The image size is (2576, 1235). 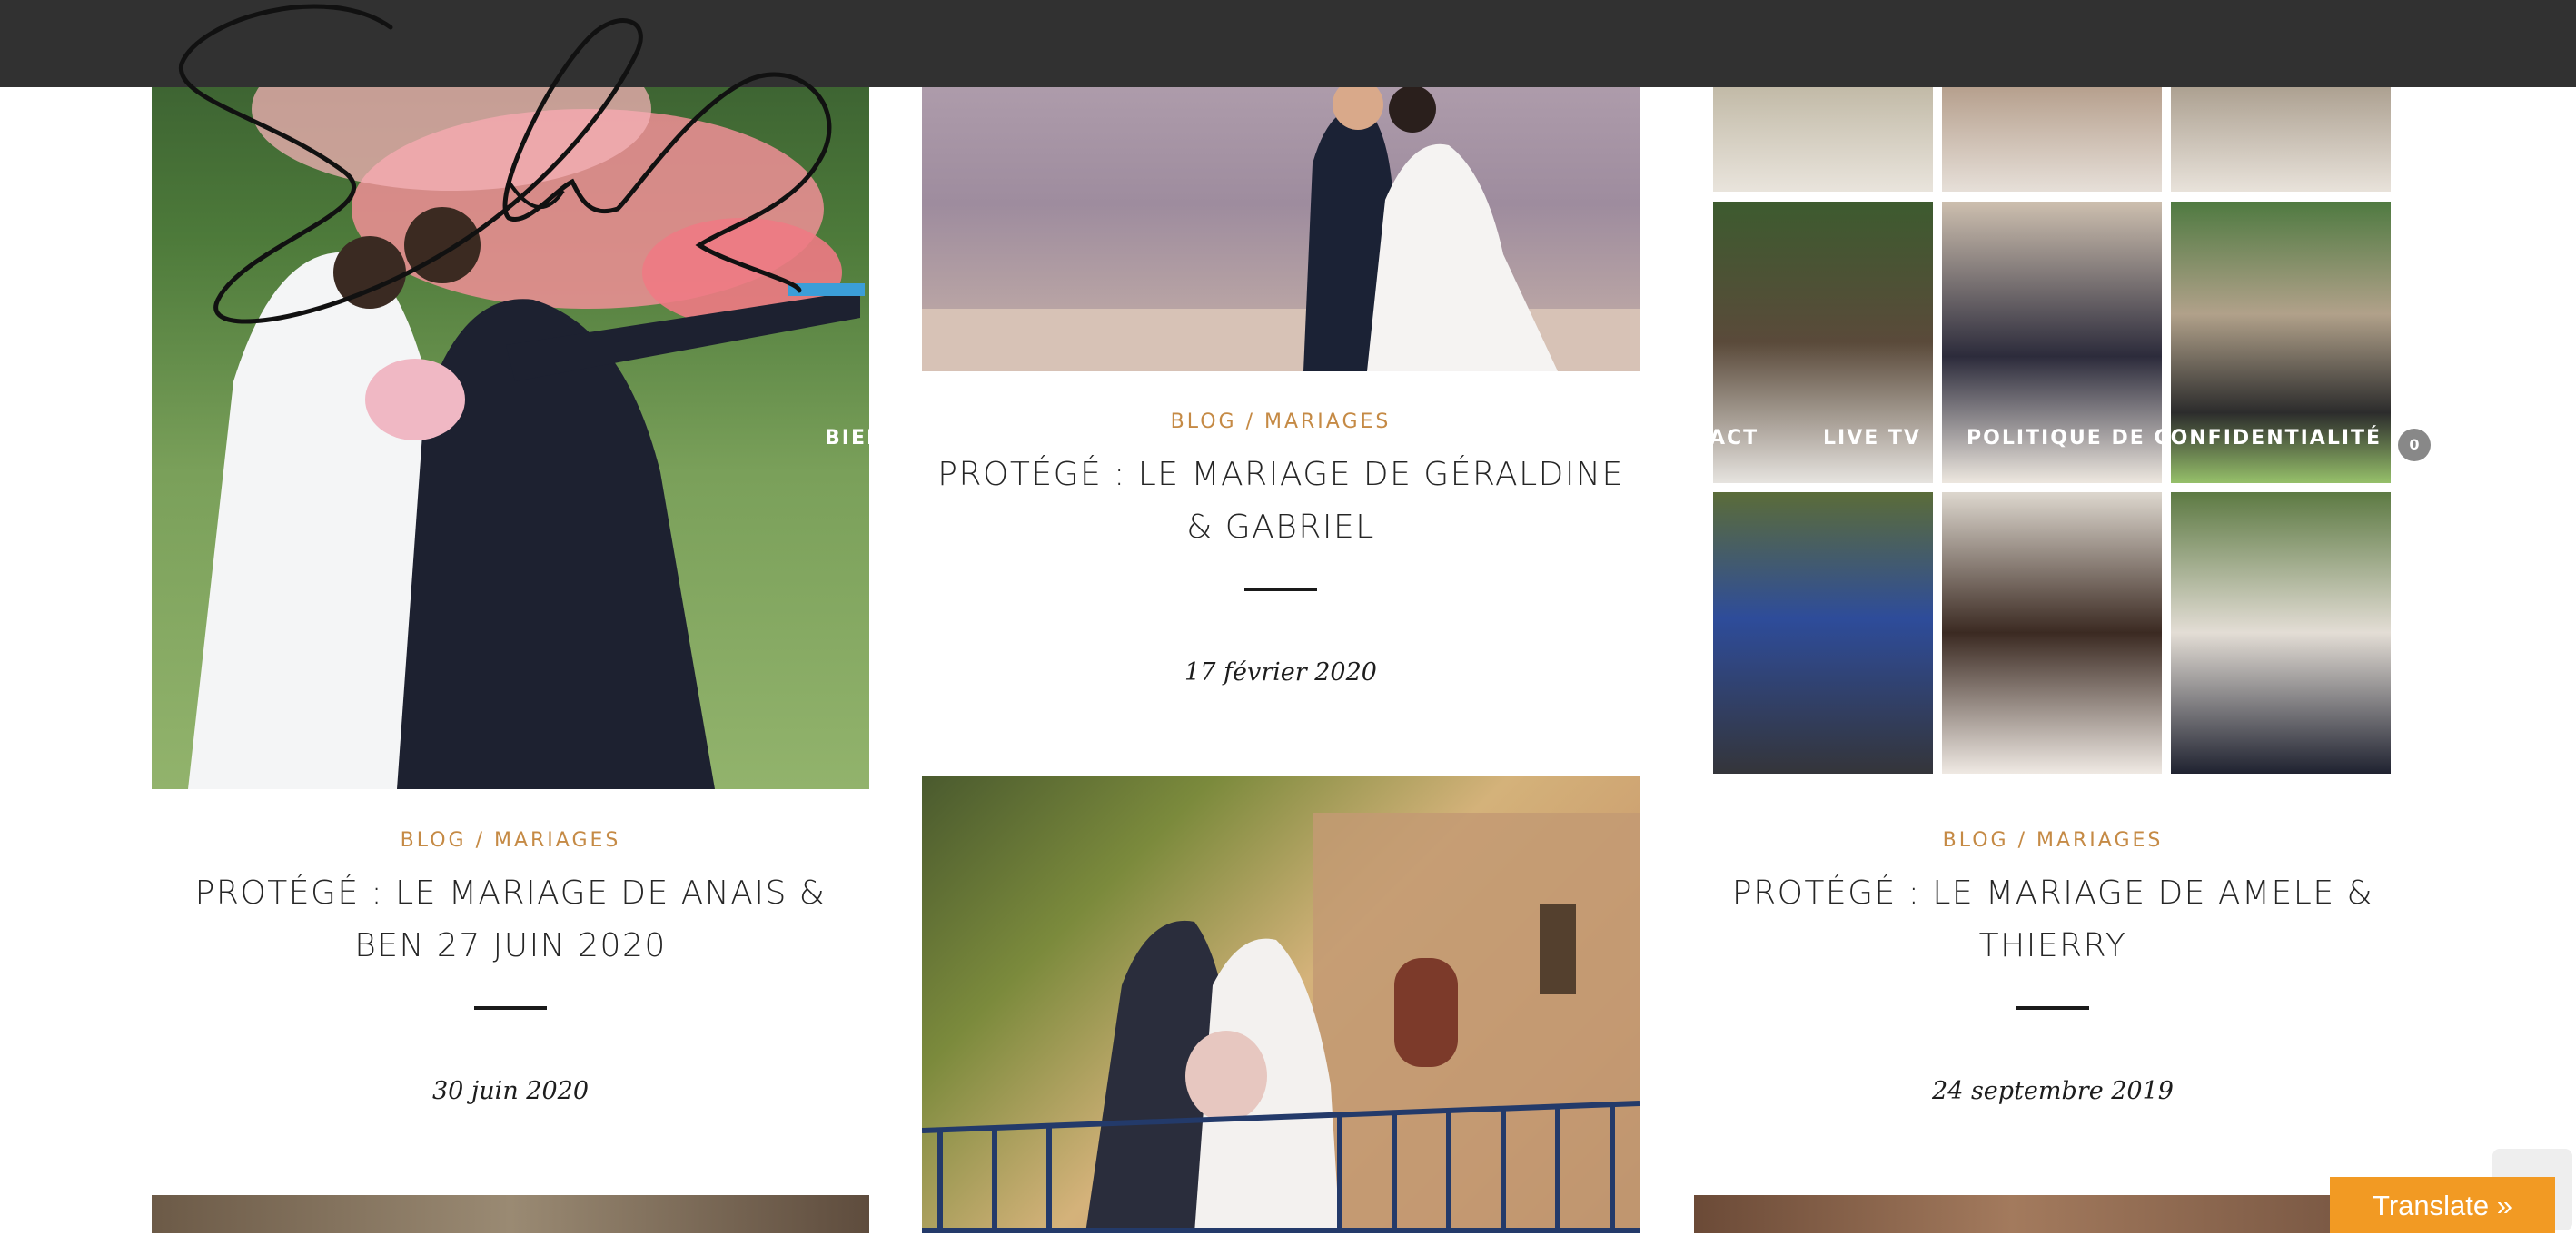 What do you see at coordinates (1872, 438) in the screenshot?
I see `nav-item-live-tv: LIVE TV` at bounding box center [1872, 438].